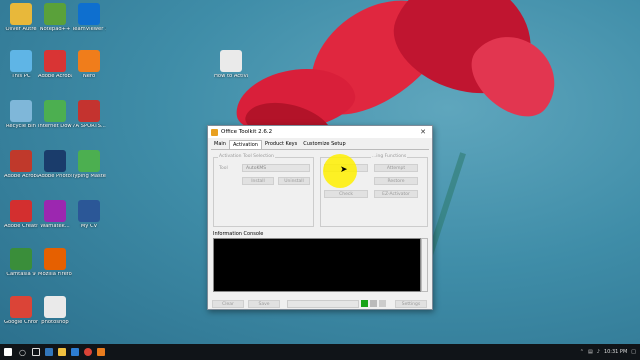 This screenshot has width=640, height=360. Describe the element at coordinates (55, 111) in the screenshot. I see `internet-download-manager-icon` at that location.